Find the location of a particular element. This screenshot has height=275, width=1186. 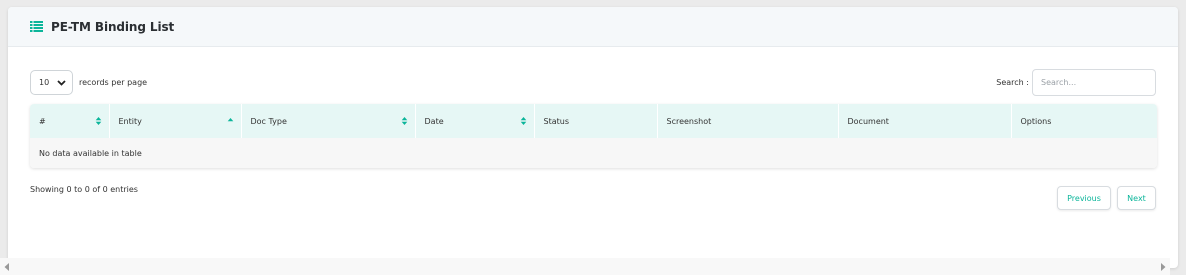

table-info: Showing 0 to 0 of 0 entries is located at coordinates (84, 189).